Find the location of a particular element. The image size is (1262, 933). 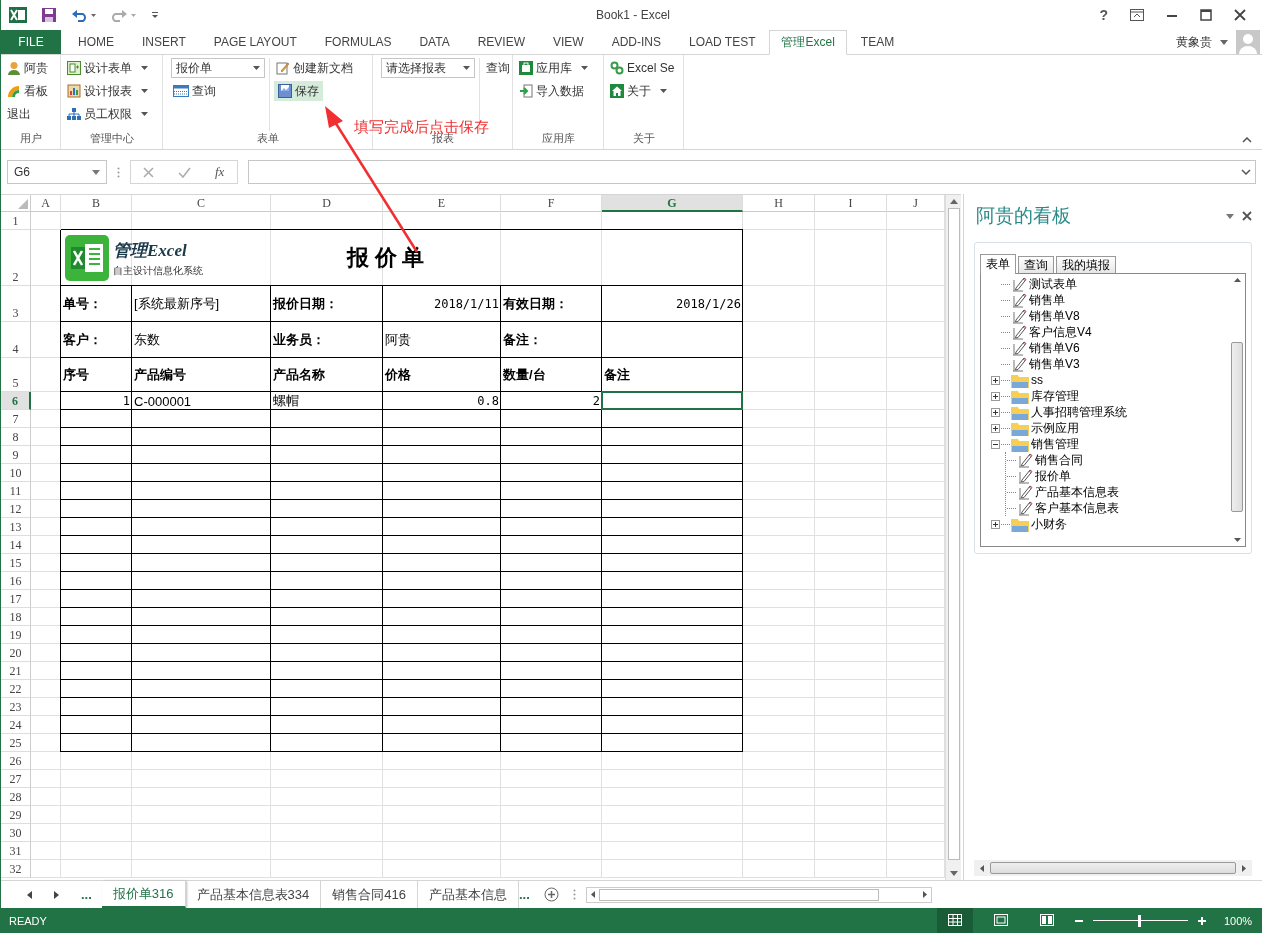

row-header: 13 is located at coordinates (16, 527).